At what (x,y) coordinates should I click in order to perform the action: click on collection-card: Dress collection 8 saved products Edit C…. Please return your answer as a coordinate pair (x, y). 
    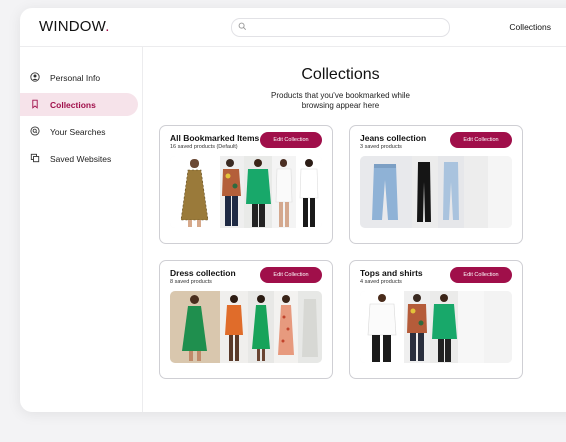
    Looking at the image, I should click on (246, 319).